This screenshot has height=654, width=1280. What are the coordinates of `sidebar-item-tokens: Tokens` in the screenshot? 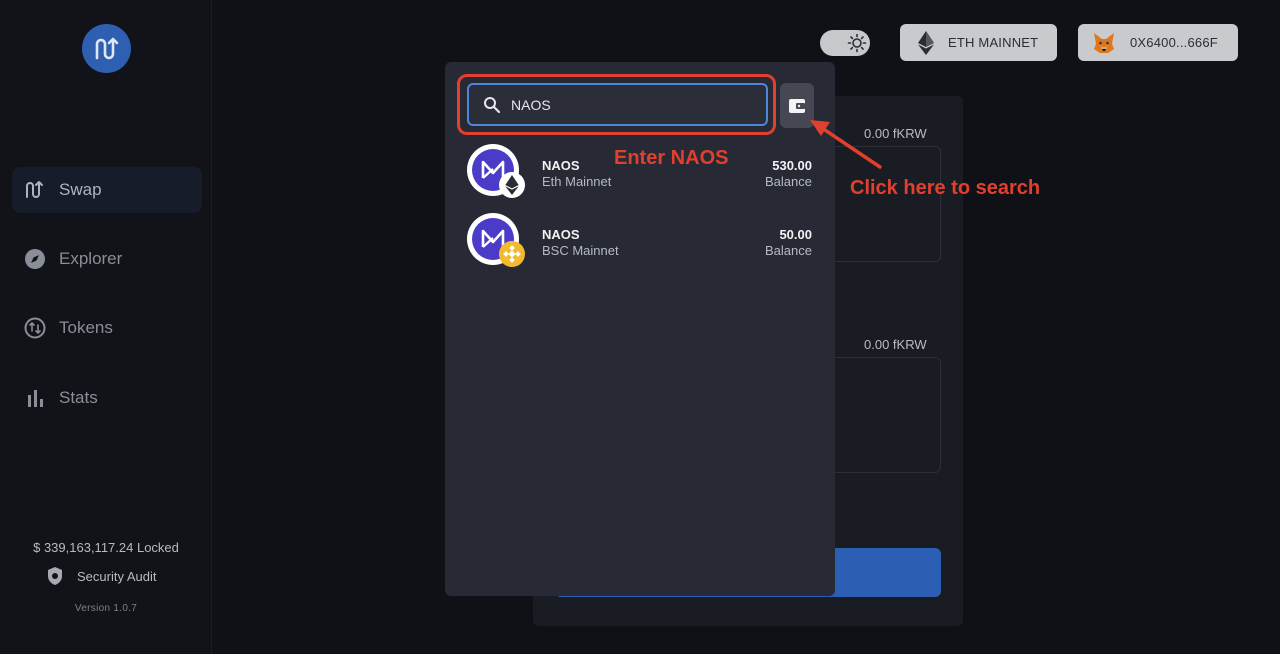 It's located at (107, 328).